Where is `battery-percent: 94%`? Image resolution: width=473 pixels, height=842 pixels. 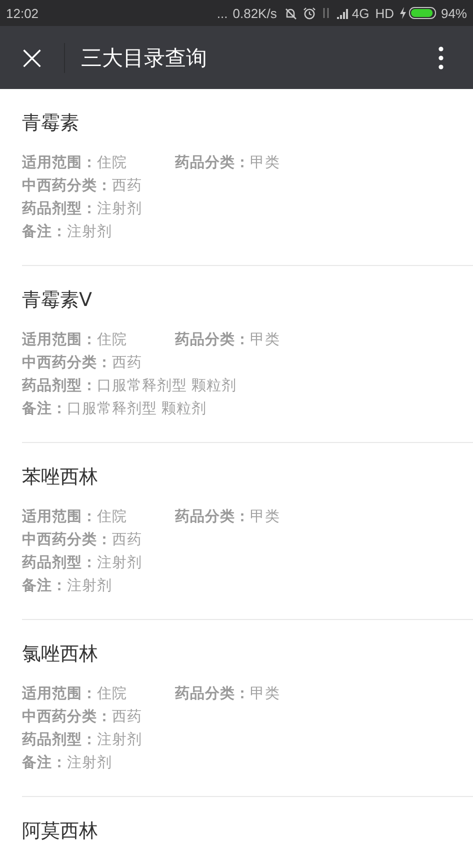 battery-percent: 94% is located at coordinates (453, 13).